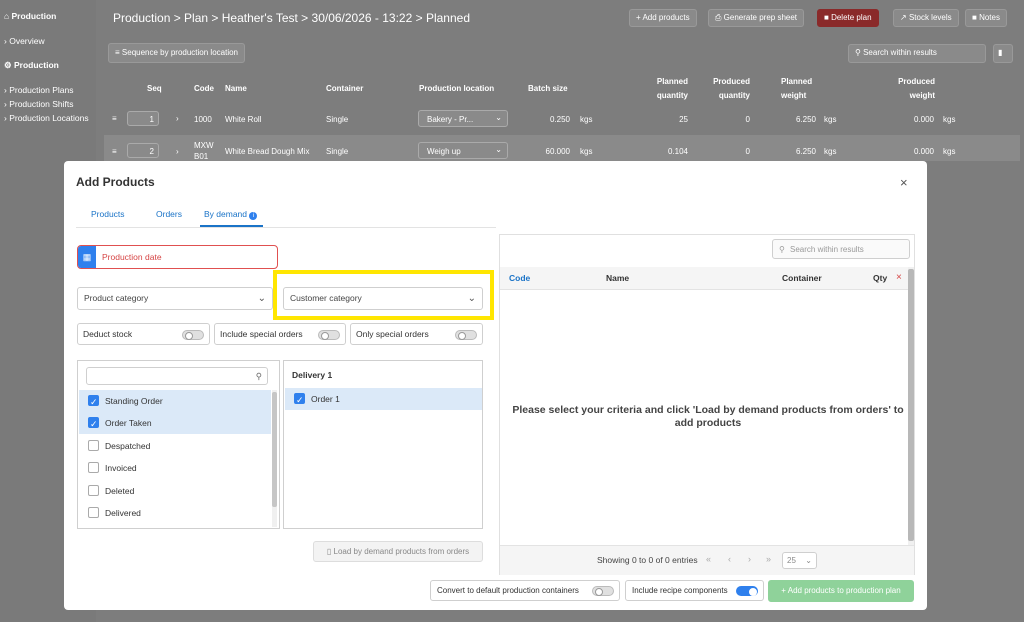 The height and width of the screenshot is (622, 1024). Describe the element at coordinates (38, 90) in the screenshot. I see `sidebar-item-production-plans: › Production Plans` at that location.